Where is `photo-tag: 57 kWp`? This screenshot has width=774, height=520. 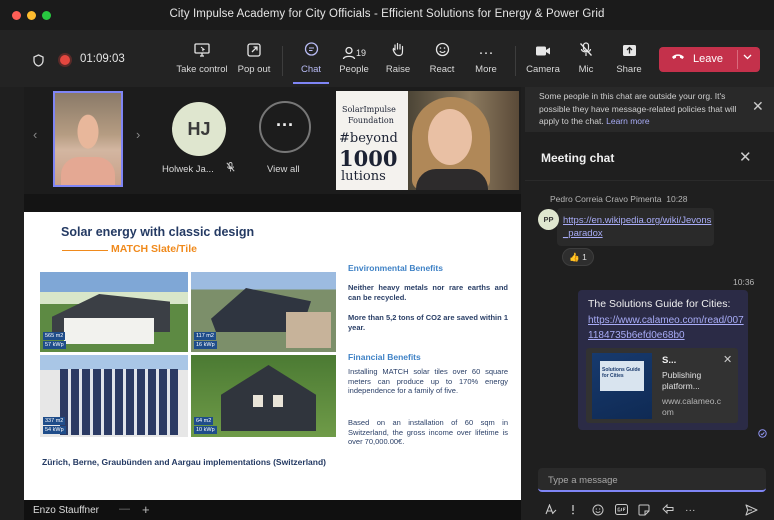 photo-tag: 57 kWp is located at coordinates (54, 345).